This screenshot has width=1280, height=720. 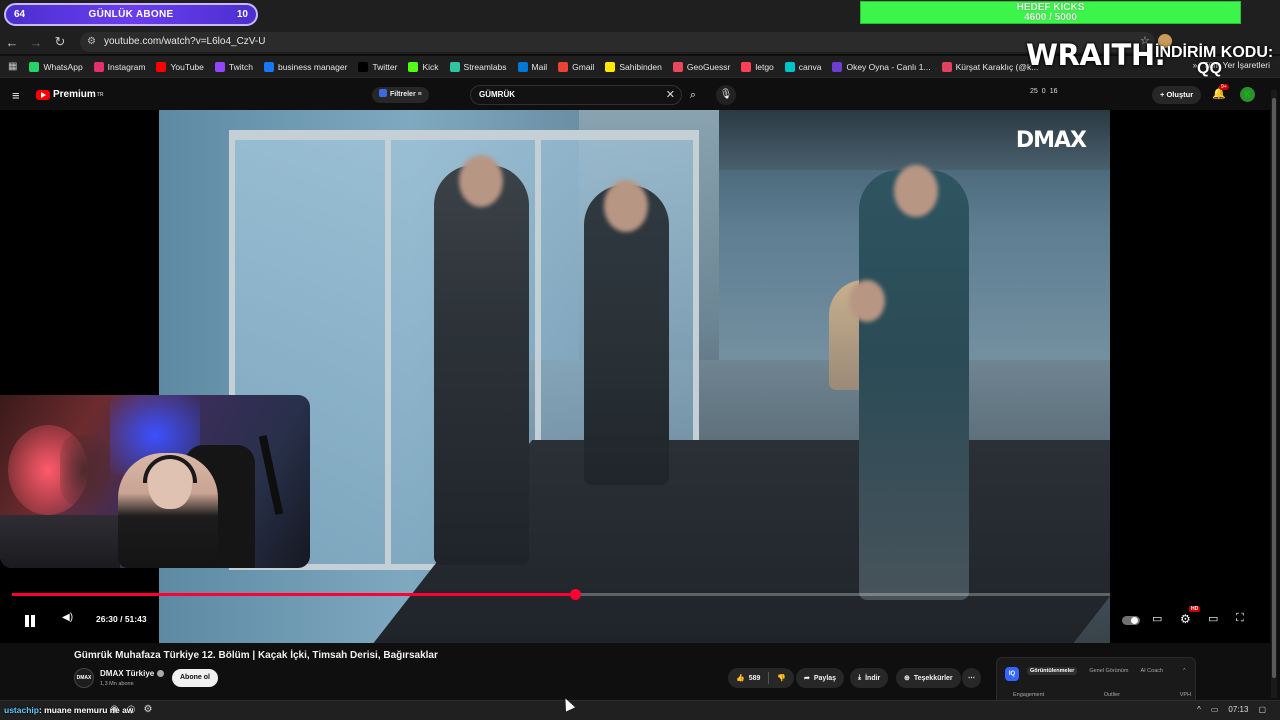 I want to click on like-dislike-group: 👍 589 👎, so click(x=761, y=678).